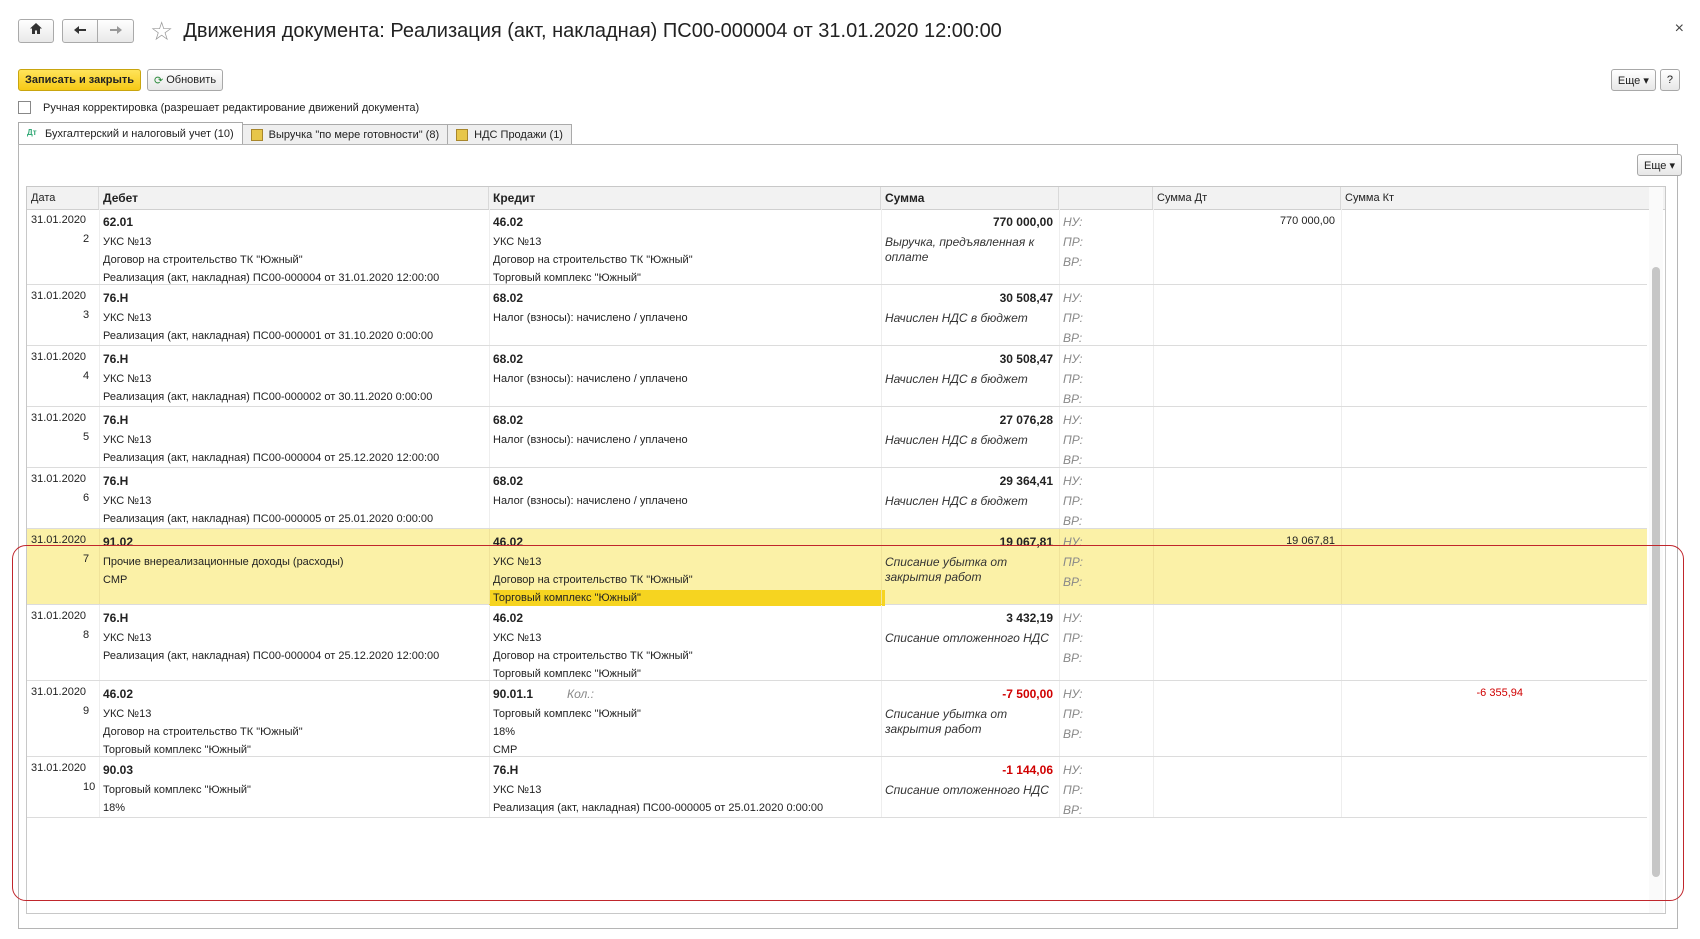 The width and height of the screenshot is (1700, 939). Describe the element at coordinates (118, 694) in the screenshot. I see `debit-account: 46.02` at that location.